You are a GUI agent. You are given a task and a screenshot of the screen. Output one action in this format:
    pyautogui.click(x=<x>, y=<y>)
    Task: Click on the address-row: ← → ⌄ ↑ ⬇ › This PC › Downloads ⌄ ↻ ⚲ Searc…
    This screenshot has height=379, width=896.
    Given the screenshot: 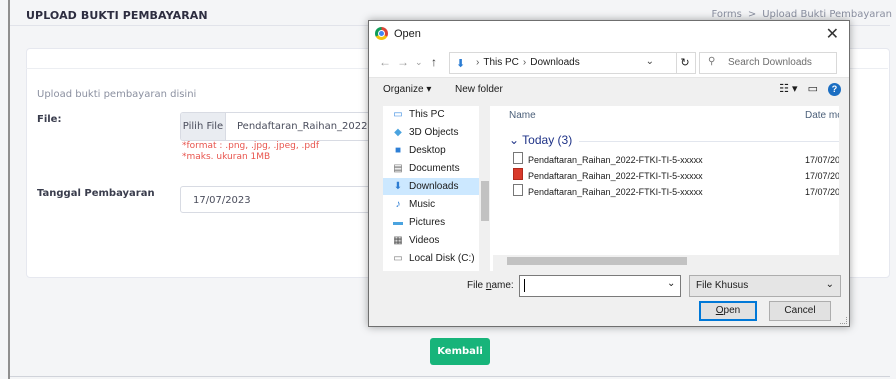 What is the action you would take?
    pyautogui.click(x=609, y=62)
    